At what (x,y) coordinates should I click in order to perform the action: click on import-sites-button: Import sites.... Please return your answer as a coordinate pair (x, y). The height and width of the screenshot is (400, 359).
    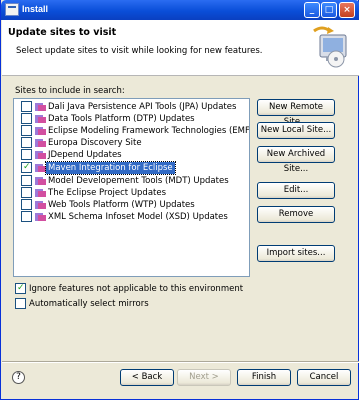
    Looking at the image, I should click on (296, 253).